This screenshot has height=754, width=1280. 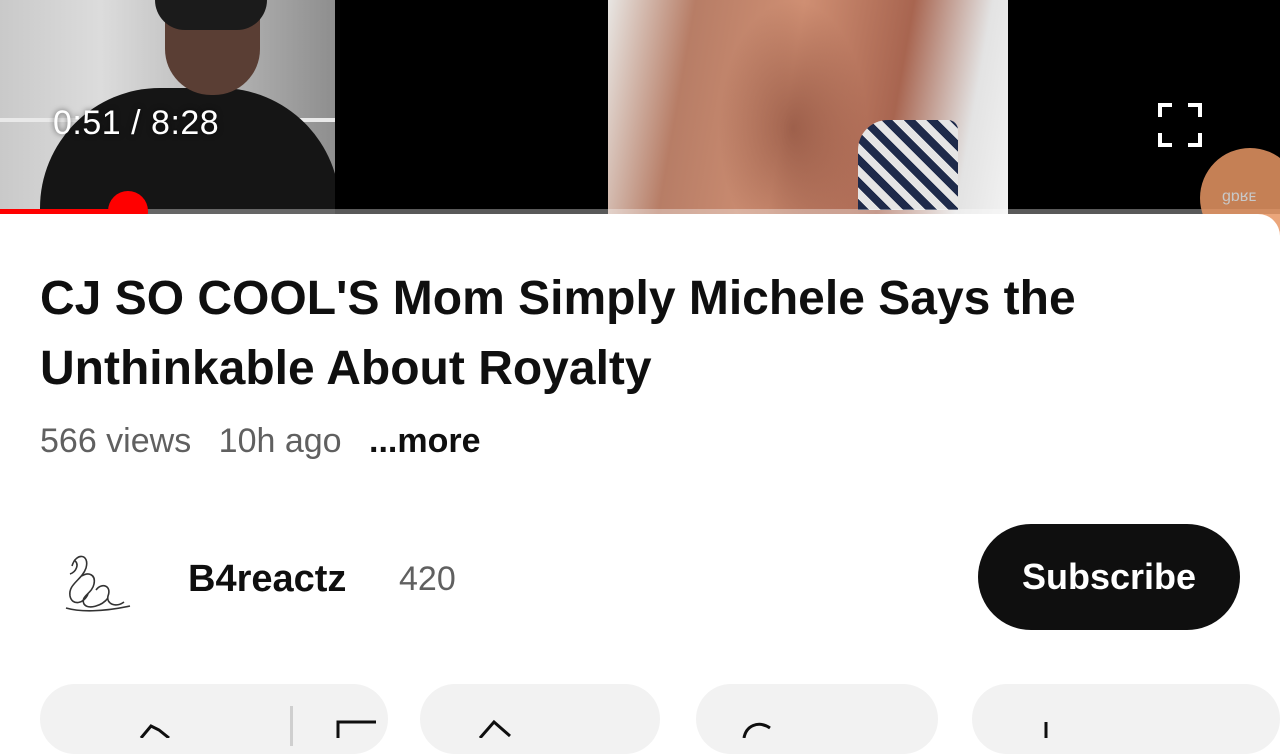 I want to click on like-dislike-chip, so click(x=214, y=719).